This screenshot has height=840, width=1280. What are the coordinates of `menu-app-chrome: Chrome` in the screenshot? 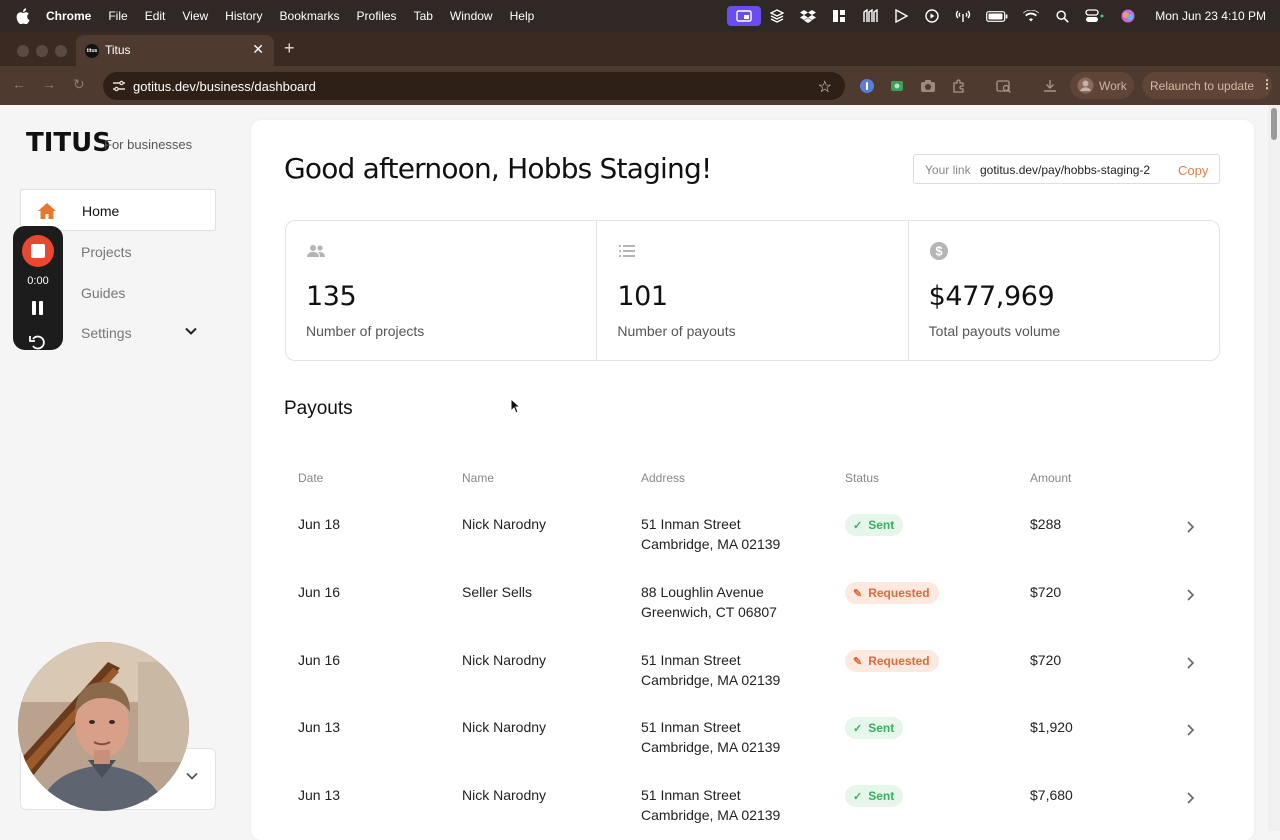 It's located at (68, 16).